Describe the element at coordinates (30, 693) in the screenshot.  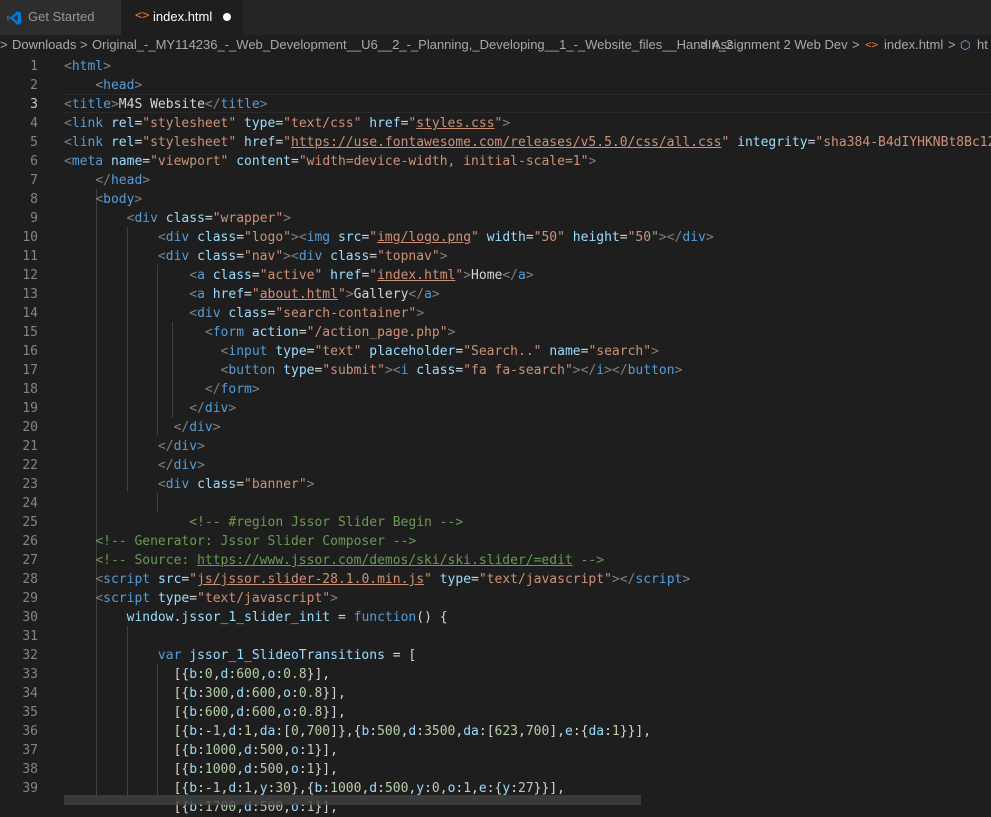
I see `line-number: 34` at that location.